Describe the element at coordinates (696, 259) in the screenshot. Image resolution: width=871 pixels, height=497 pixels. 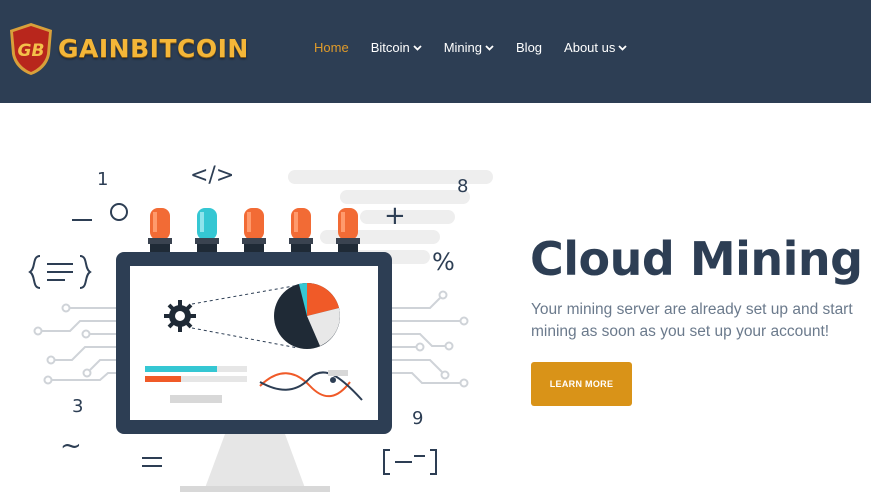
I see `hero-title: Cloud Mining` at that location.